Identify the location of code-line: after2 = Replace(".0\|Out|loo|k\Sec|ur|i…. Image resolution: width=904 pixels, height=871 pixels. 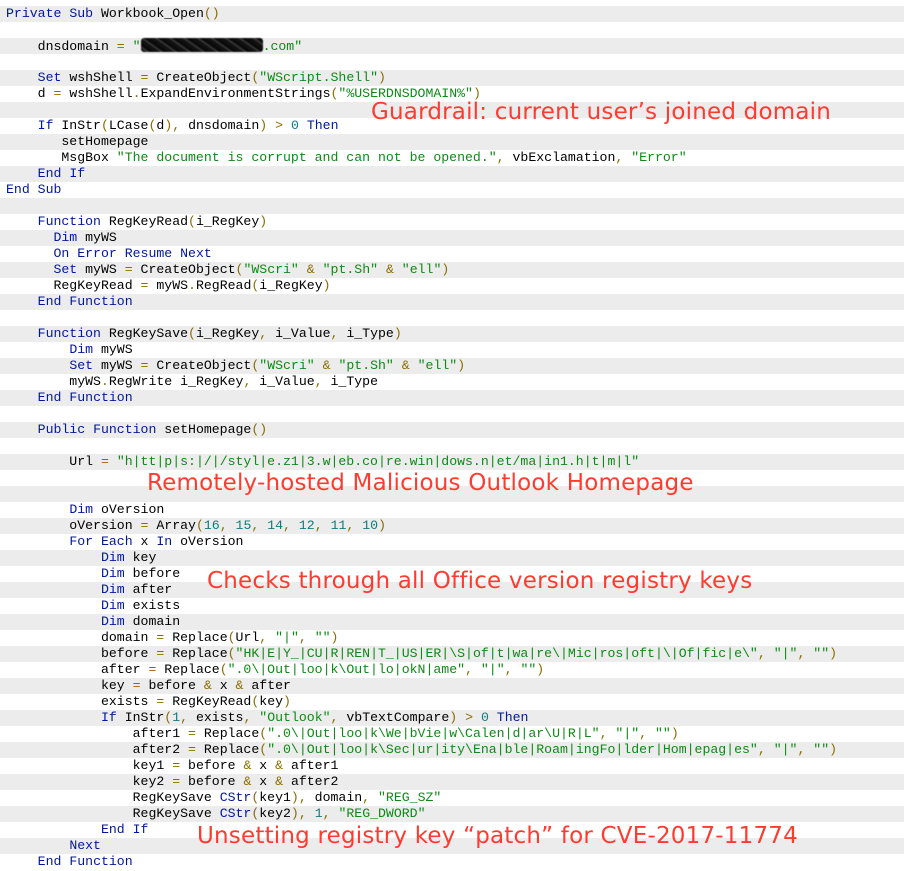
(452, 750).